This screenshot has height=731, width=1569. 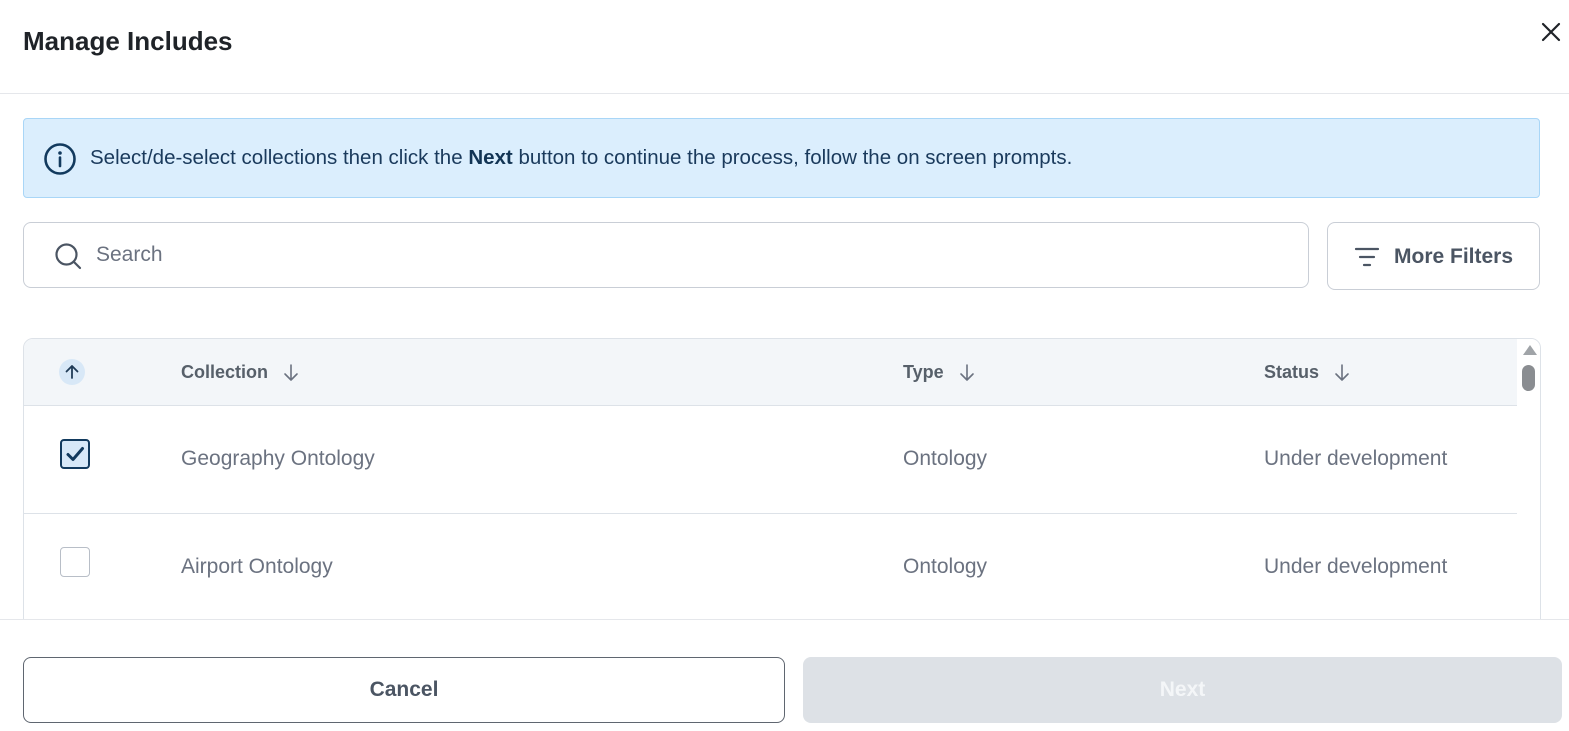 I want to click on table-header: Collection Type Status, so click(x=770, y=372).